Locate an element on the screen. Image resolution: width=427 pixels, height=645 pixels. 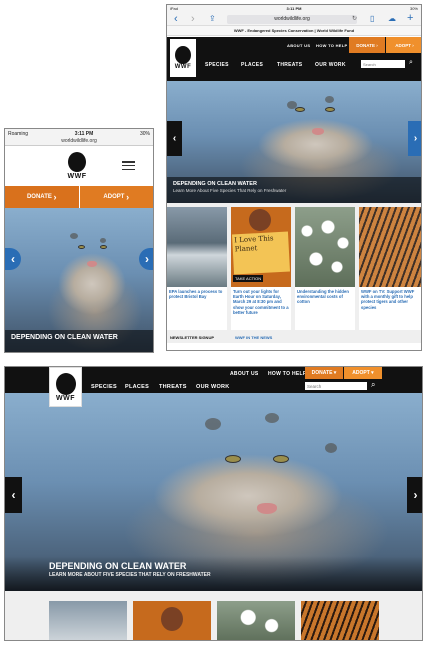
device-label: iPad is located at coordinates (174, 8).